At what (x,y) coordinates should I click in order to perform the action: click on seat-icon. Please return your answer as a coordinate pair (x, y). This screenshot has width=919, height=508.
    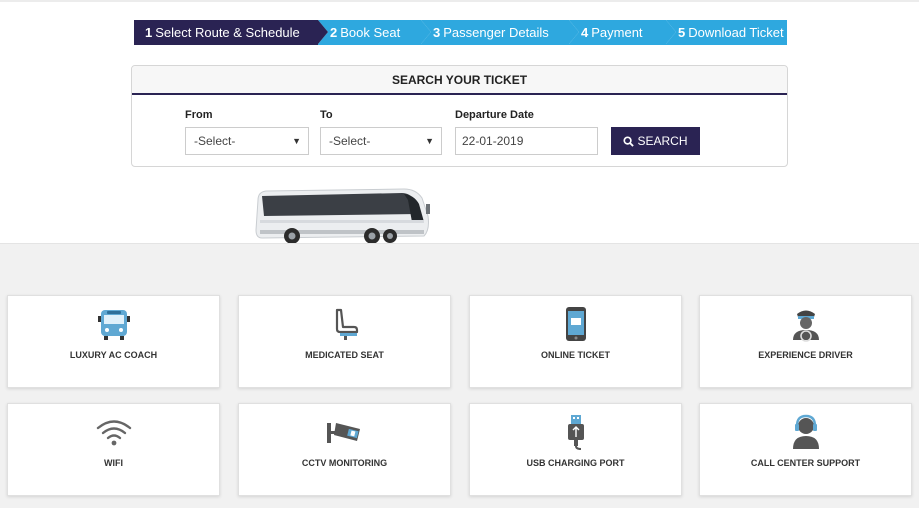
    Looking at the image, I should click on (346, 324).